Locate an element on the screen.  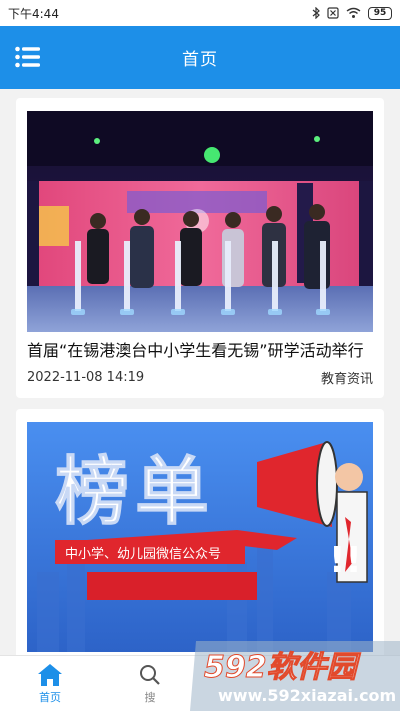
article-title: 首届“在锡港澳台中小学生看无锡”研学活动举行 is located at coordinates (195, 350).